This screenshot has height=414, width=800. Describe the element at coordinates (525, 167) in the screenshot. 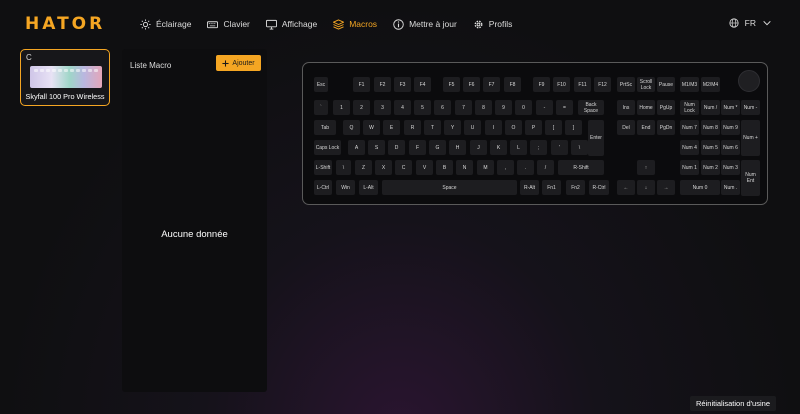

I see `key-symbol-86: .` at that location.